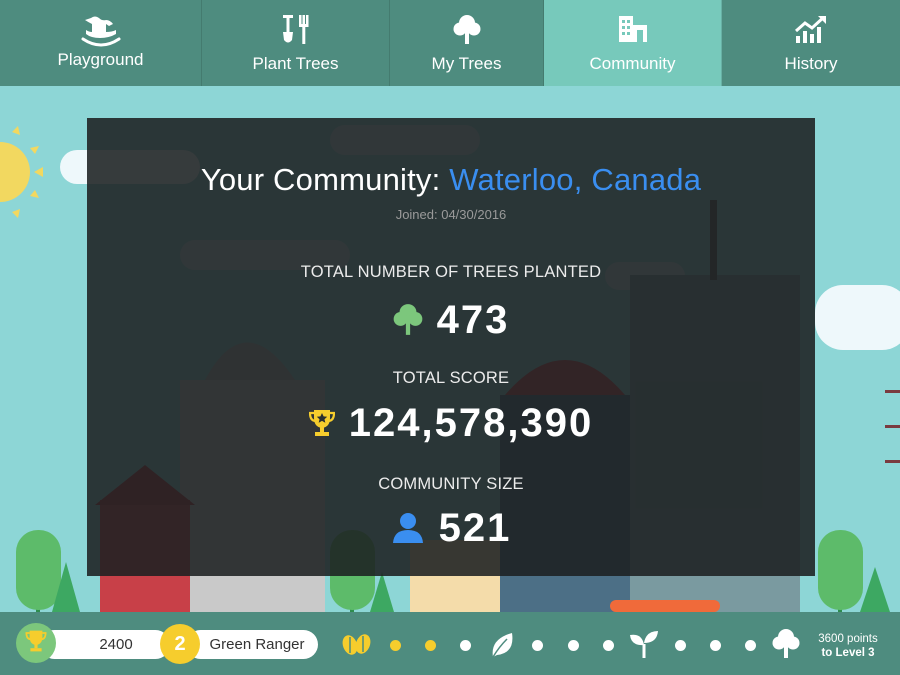 This screenshot has width=900, height=675. What do you see at coordinates (811, 31) in the screenshot?
I see `trend-chart-icon` at bounding box center [811, 31].